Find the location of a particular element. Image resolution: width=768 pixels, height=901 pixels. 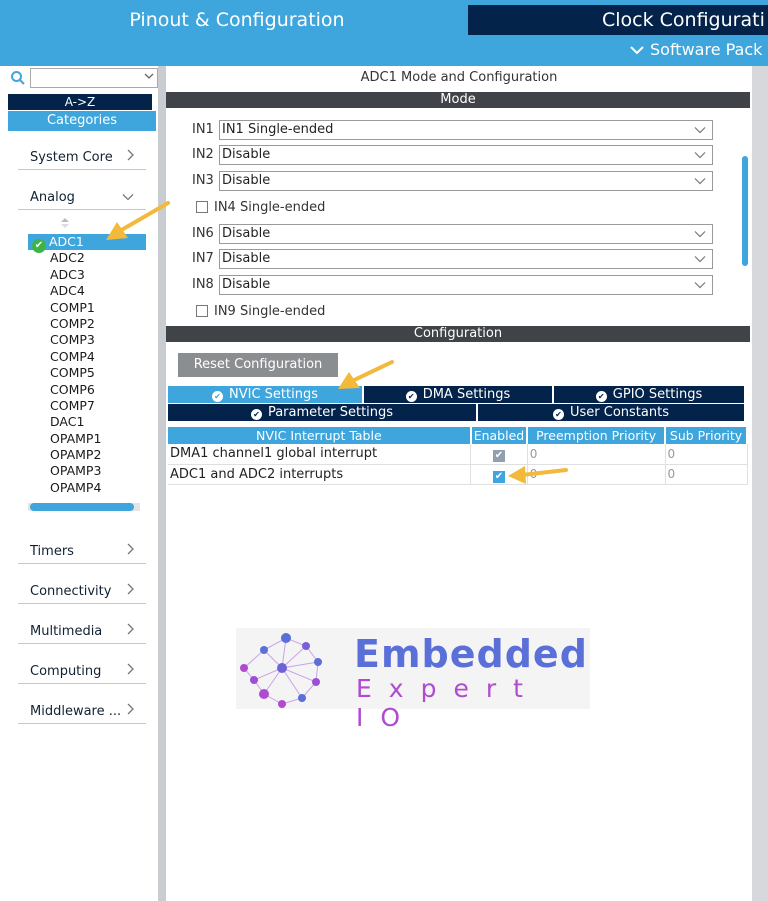

sort-categories-button: Categories is located at coordinates (82, 121).